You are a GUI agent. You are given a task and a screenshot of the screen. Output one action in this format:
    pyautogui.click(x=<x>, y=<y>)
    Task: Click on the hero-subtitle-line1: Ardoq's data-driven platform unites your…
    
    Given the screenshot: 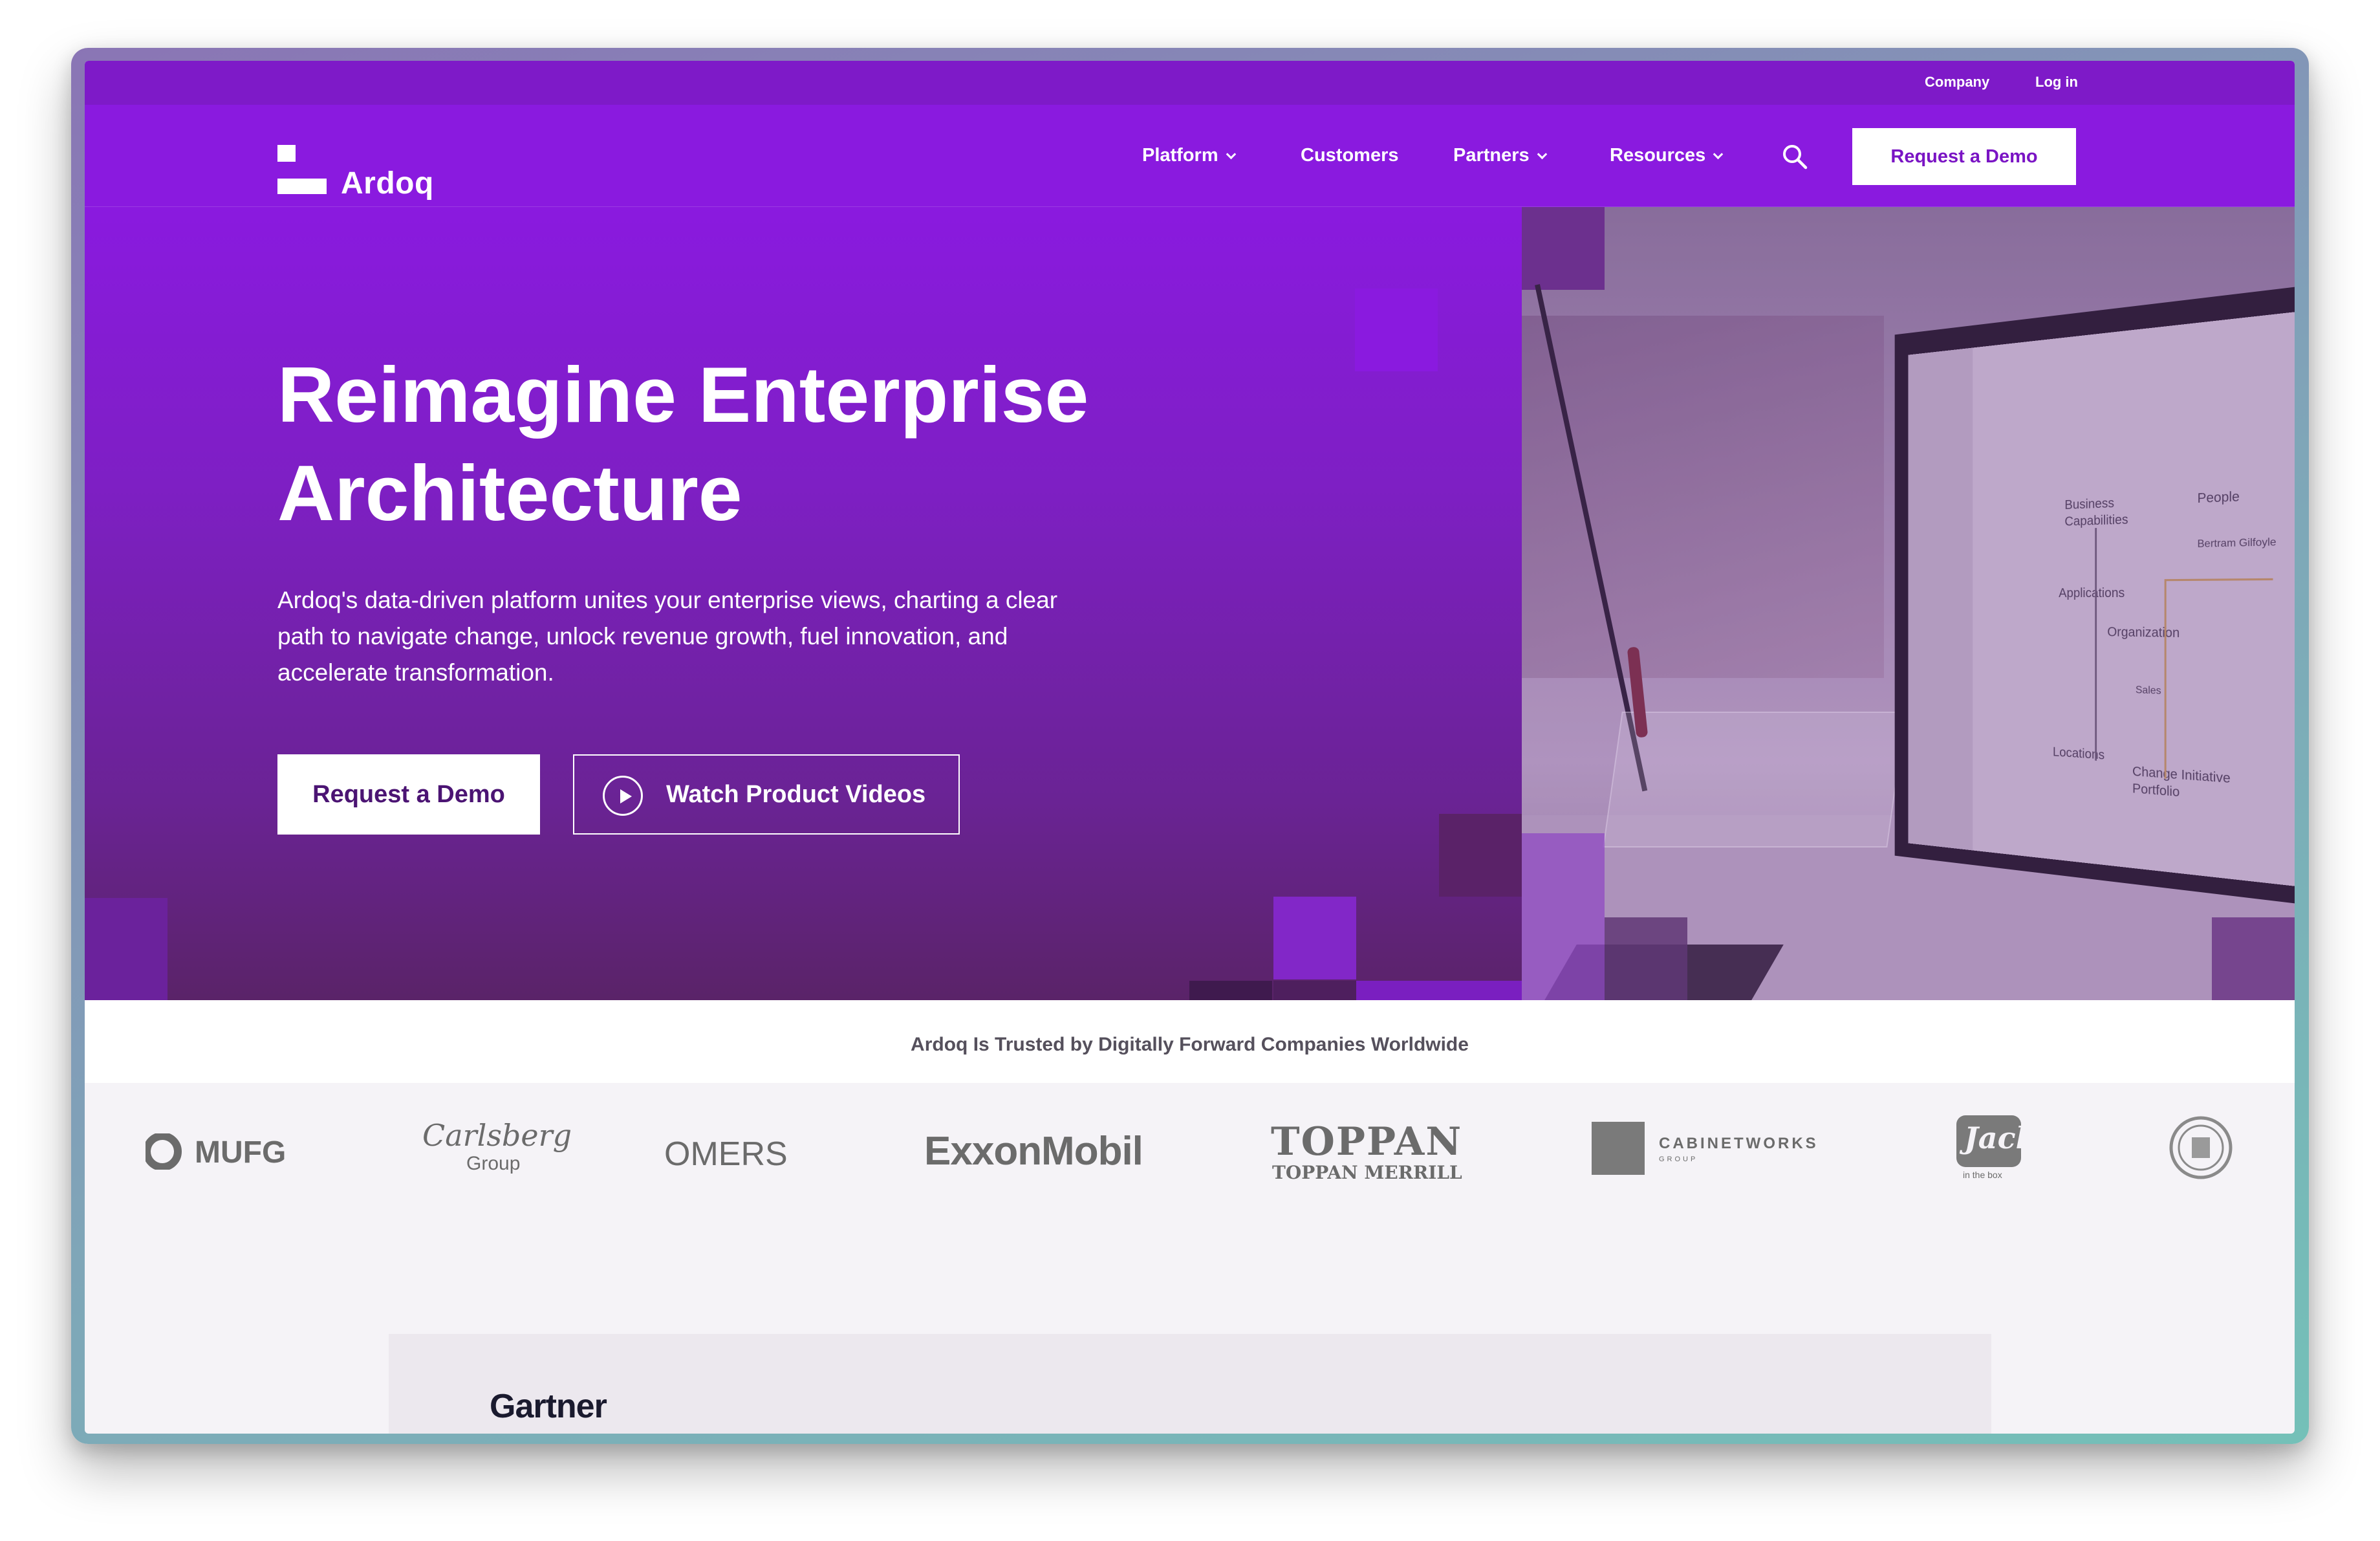 What is the action you would take?
    pyautogui.click(x=667, y=600)
    